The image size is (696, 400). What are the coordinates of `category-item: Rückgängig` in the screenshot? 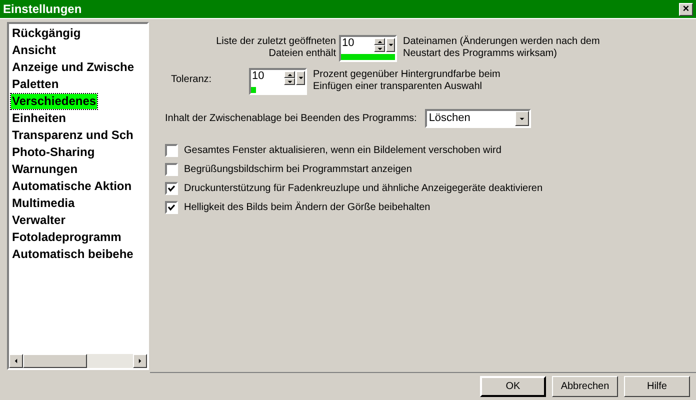 It's located at (46, 33).